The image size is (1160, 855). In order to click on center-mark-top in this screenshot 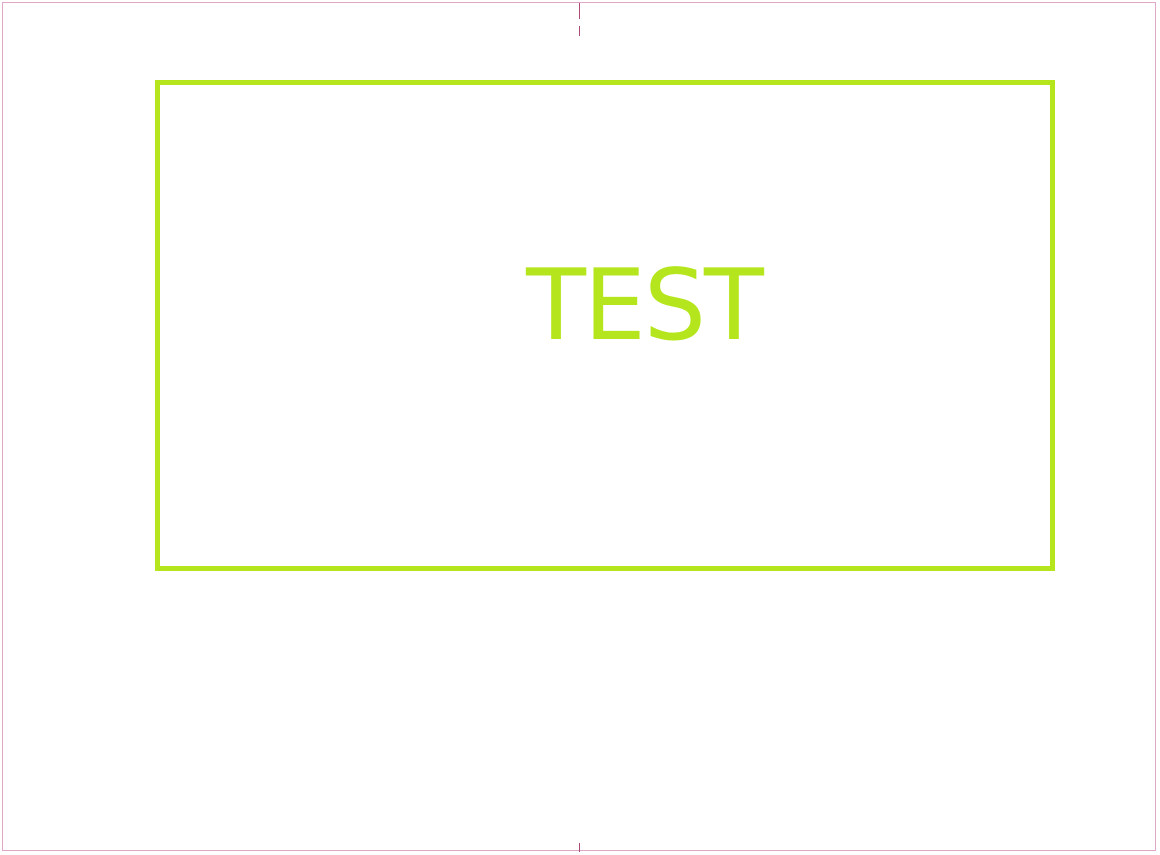, I will do `click(579, 11)`.